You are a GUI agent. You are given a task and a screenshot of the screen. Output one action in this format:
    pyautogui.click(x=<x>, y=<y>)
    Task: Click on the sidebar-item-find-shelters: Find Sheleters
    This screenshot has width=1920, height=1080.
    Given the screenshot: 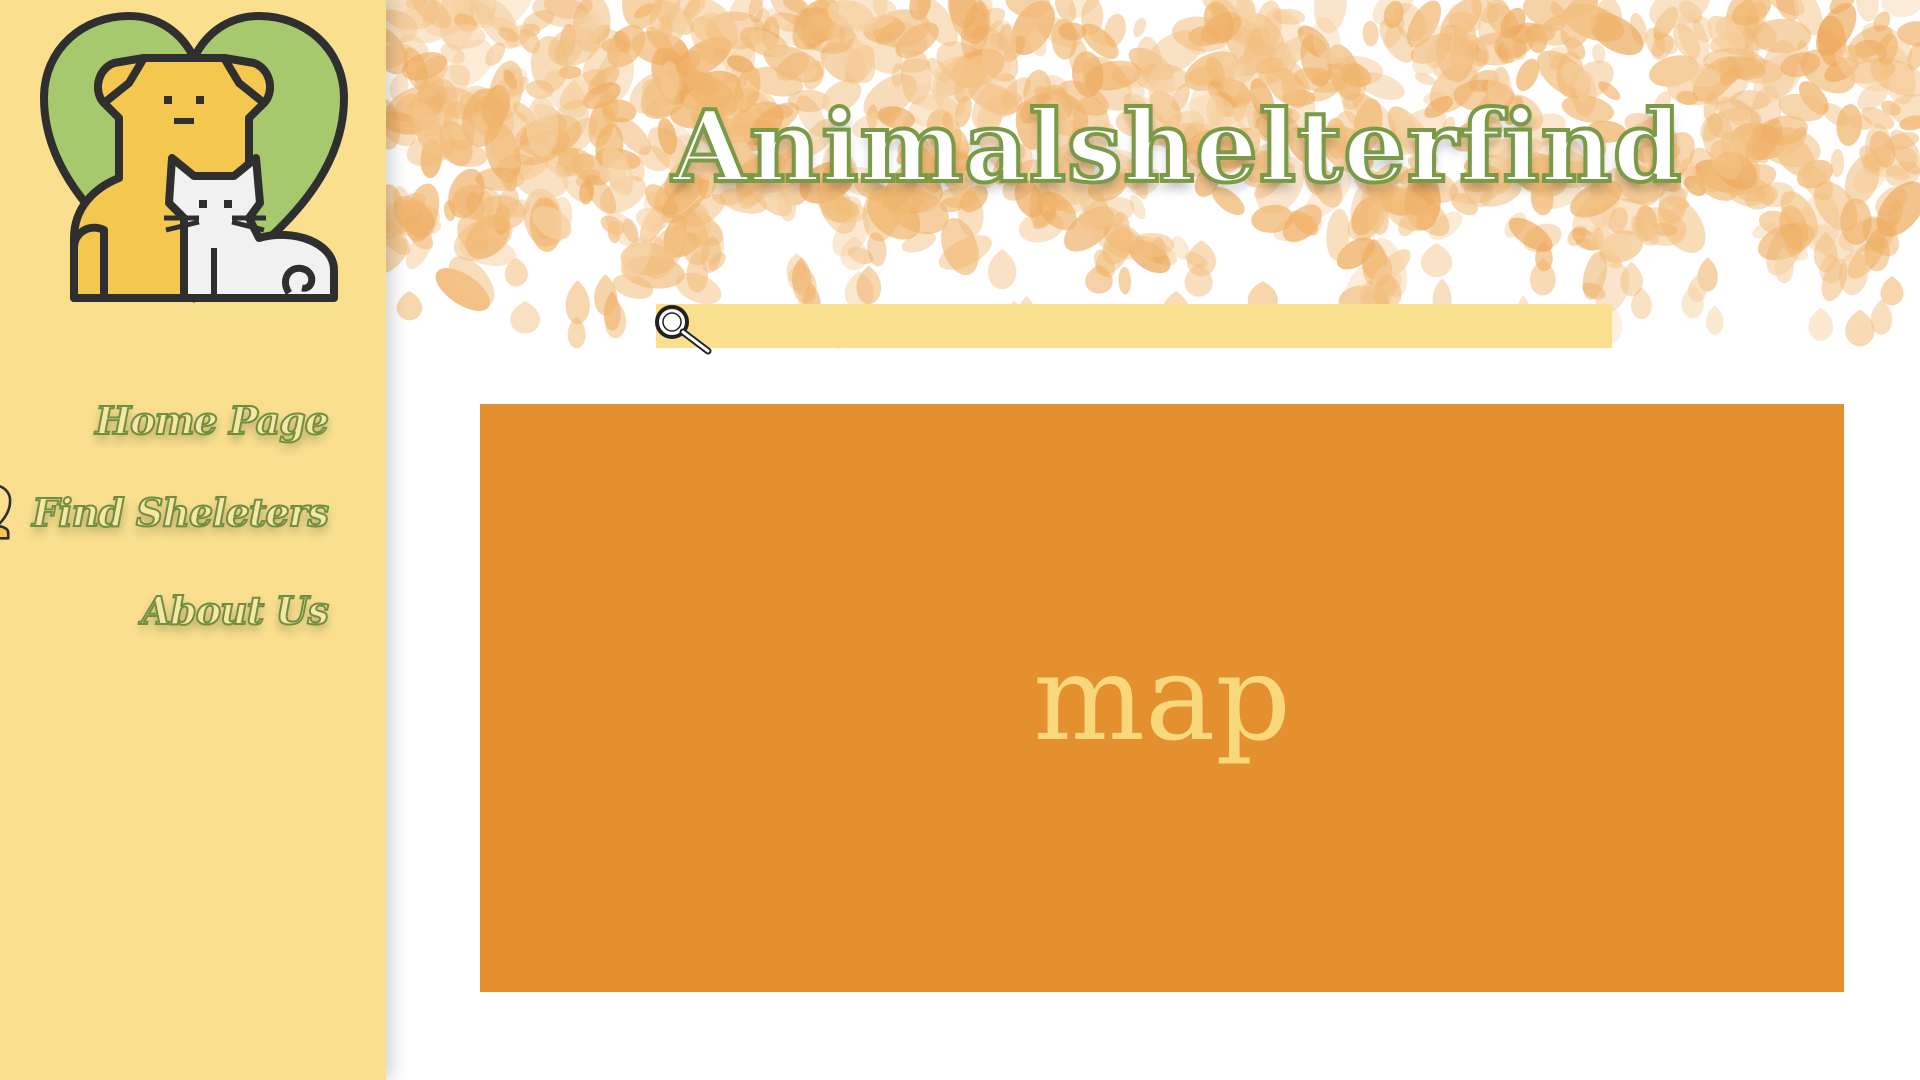 What is the action you would take?
    pyautogui.click(x=165, y=512)
    